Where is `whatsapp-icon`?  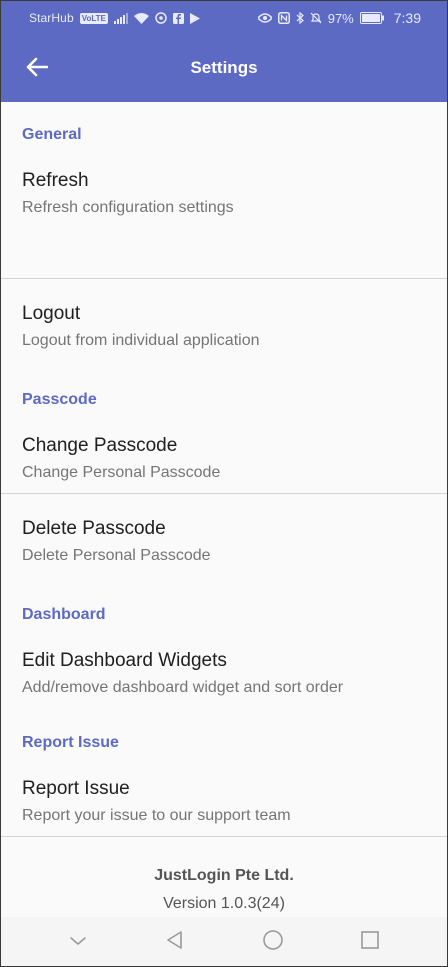
whatsapp-icon is located at coordinates (161, 18).